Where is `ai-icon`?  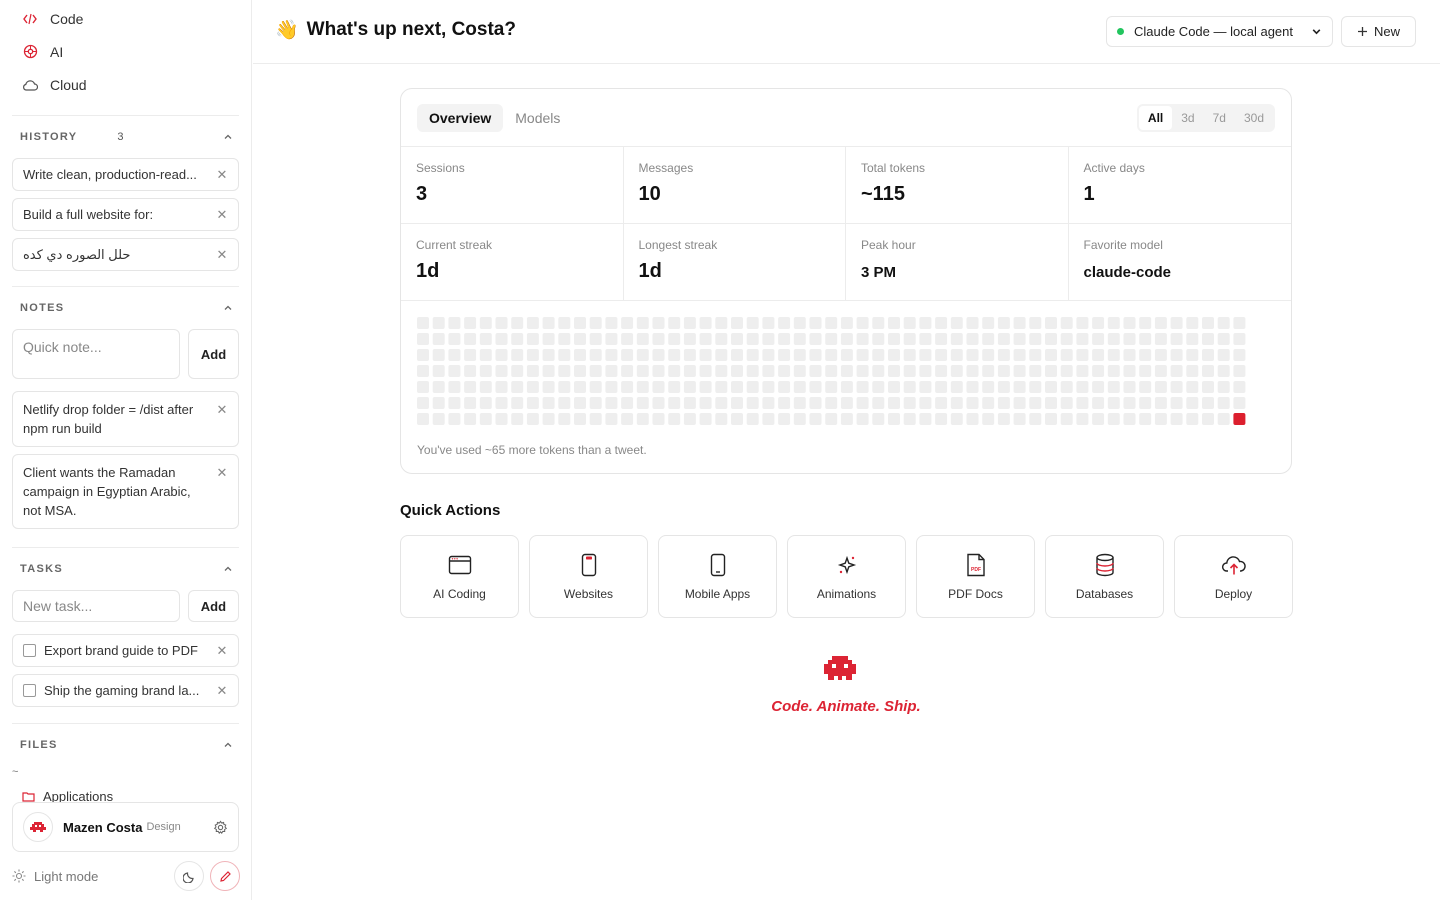
ai-icon is located at coordinates (30, 52).